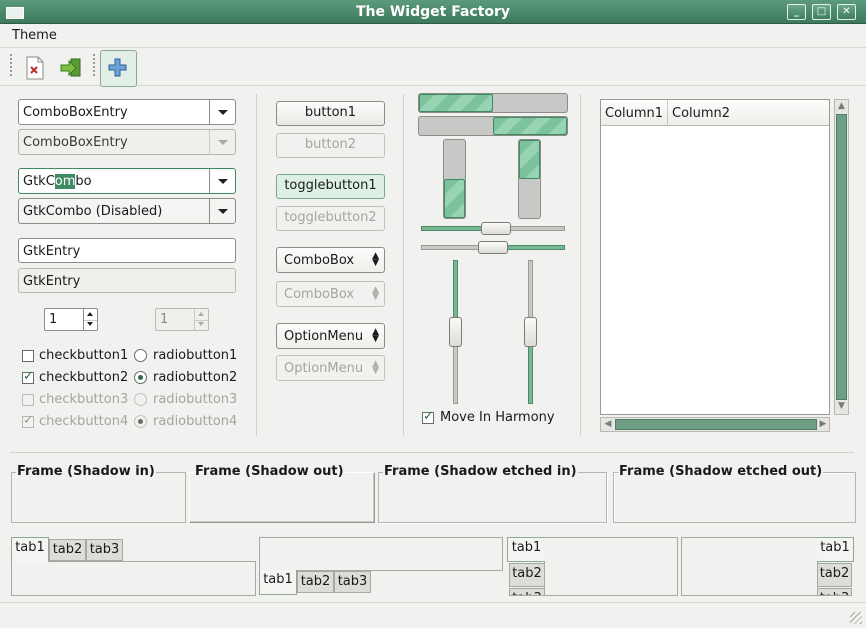 This screenshot has height=628, width=866. What do you see at coordinates (428, 416) in the screenshot?
I see `move-in-harmony-checkbox: ✓` at bounding box center [428, 416].